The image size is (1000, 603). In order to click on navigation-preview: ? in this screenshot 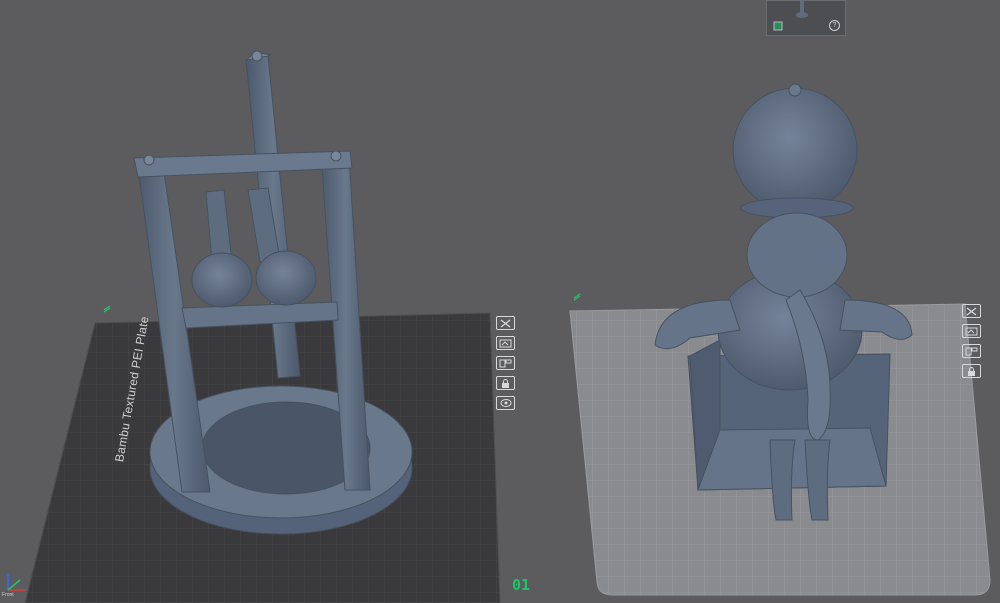, I will do `click(806, 18)`.